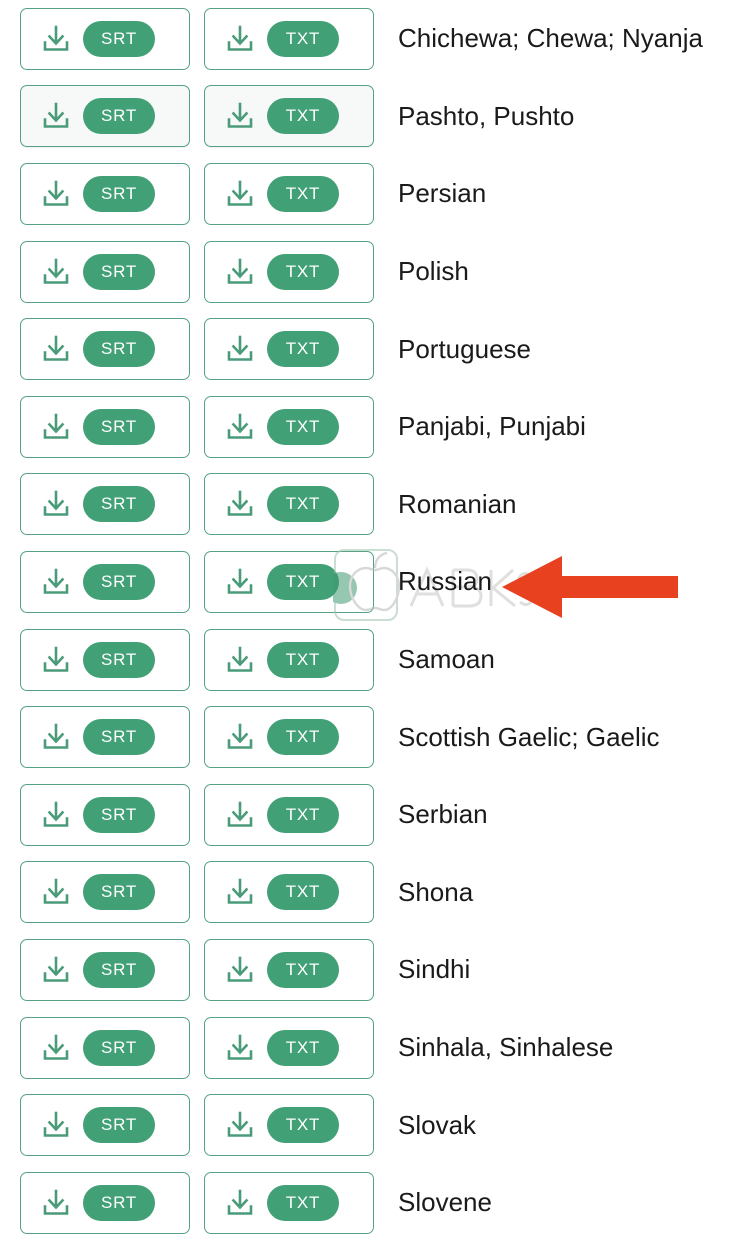 This screenshot has width=740, height=1246. What do you see at coordinates (446, 658) in the screenshot?
I see `language-label: Samoan` at bounding box center [446, 658].